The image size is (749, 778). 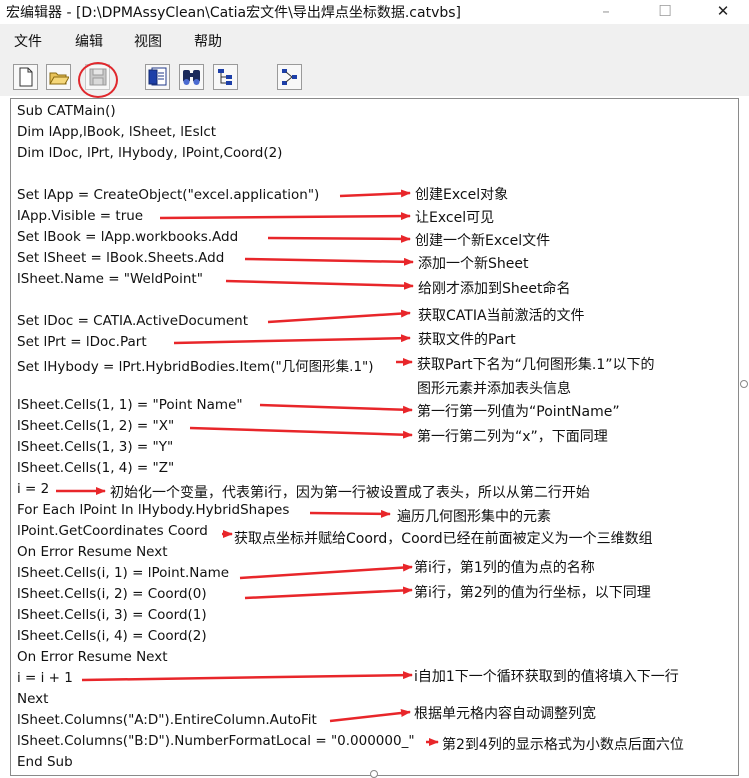 I want to click on graph-icon, so click(x=289, y=77).